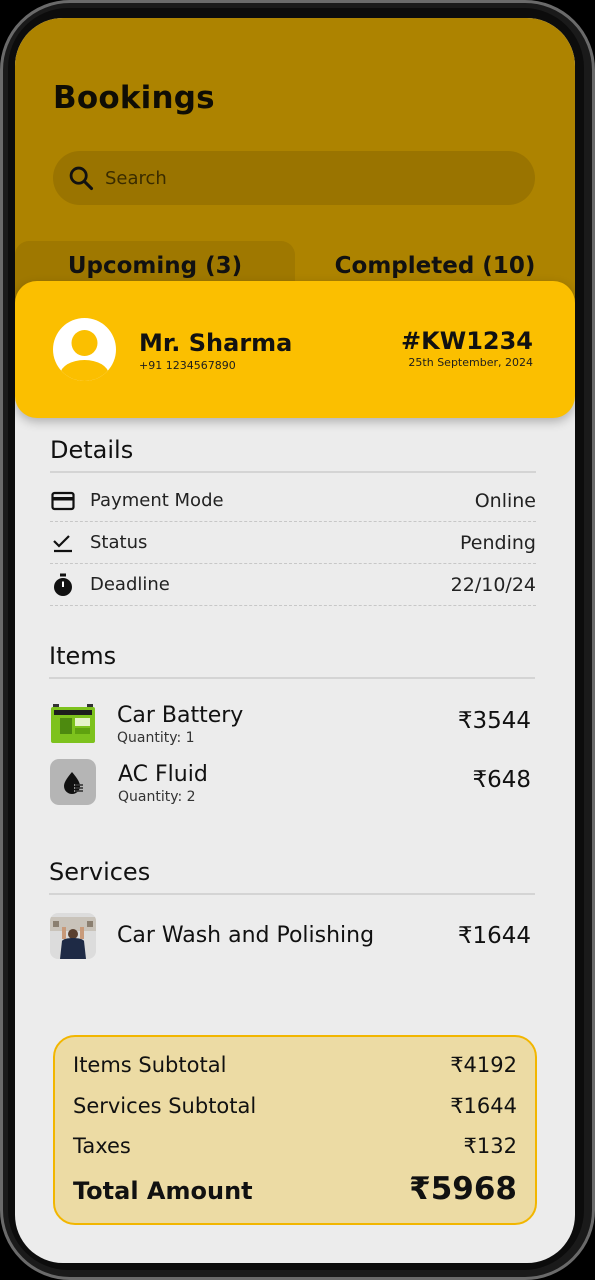  Describe the element at coordinates (494, 936) in the screenshot. I see `service-price: ₹1644` at that location.